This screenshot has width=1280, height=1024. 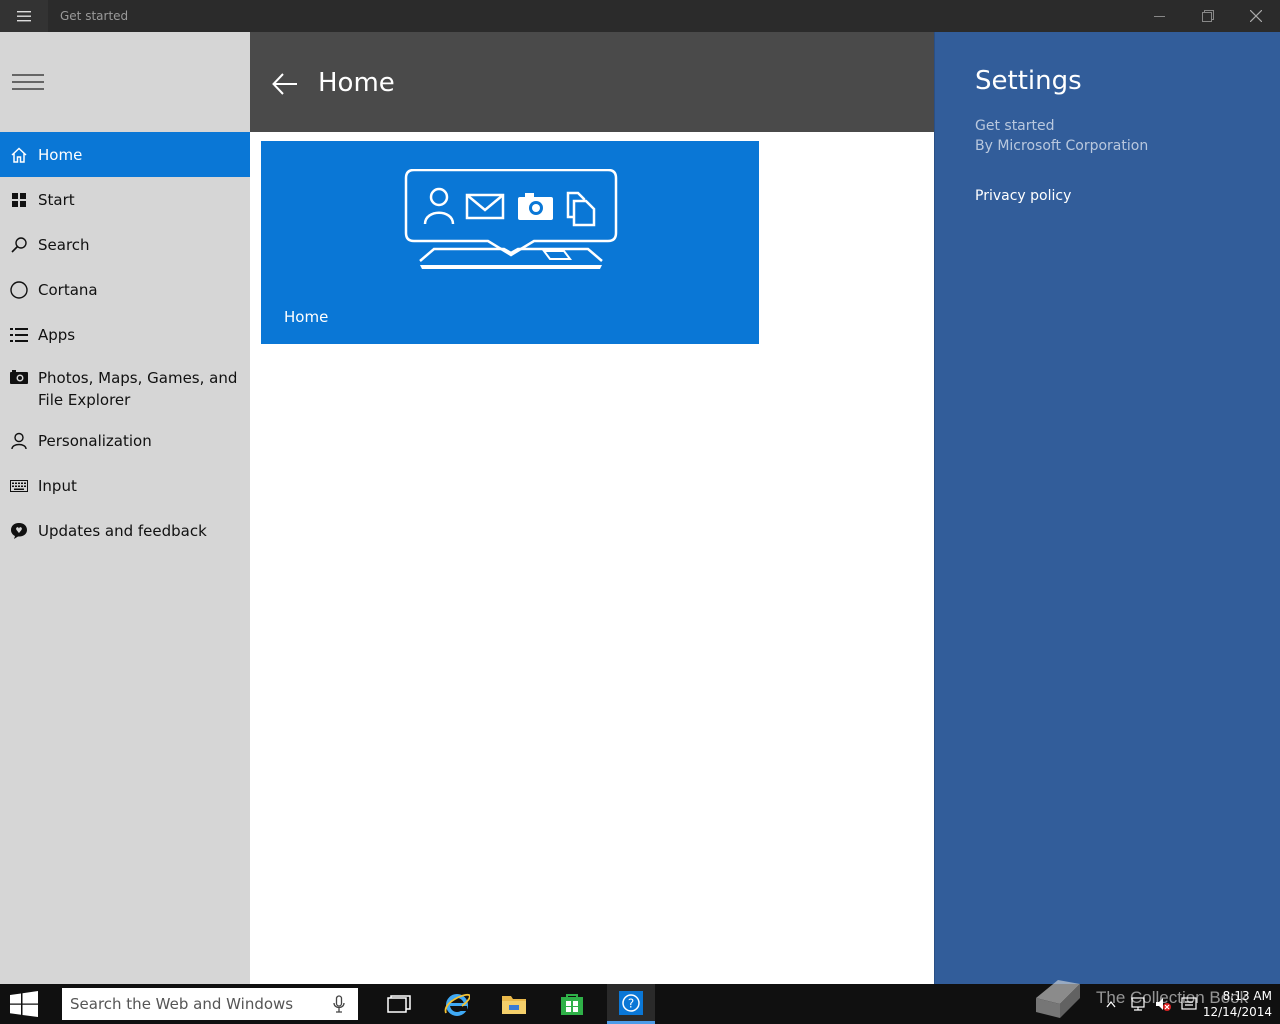 What do you see at coordinates (1160, 16) in the screenshot?
I see `minimize-button` at bounding box center [1160, 16].